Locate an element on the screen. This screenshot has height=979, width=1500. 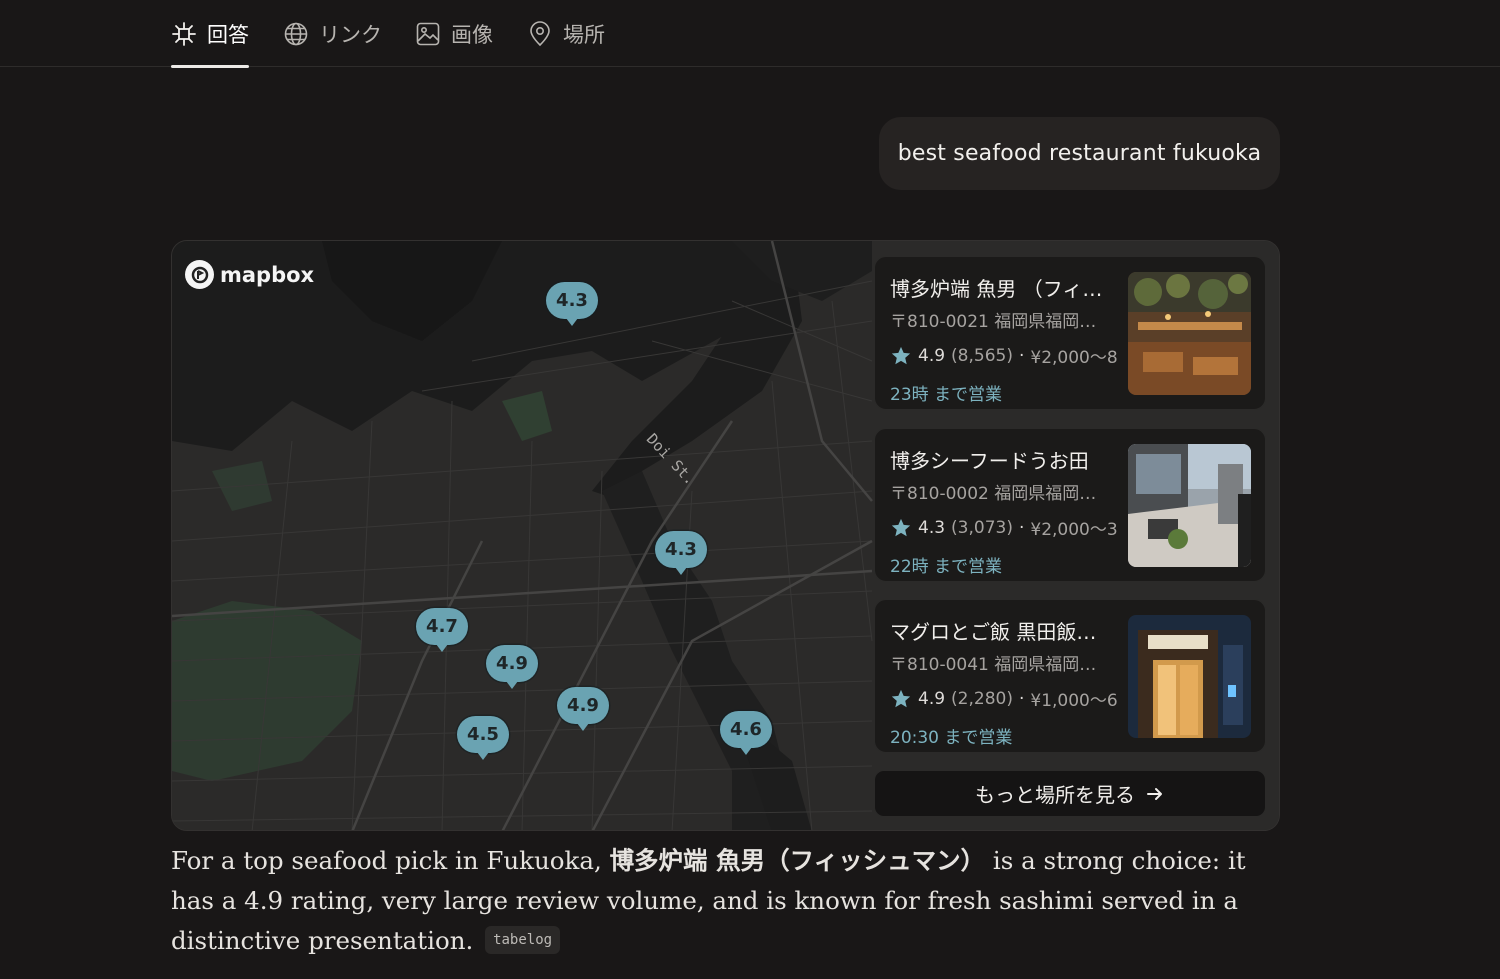
place-hours: 23時 まで営業 is located at coordinates (946, 395).